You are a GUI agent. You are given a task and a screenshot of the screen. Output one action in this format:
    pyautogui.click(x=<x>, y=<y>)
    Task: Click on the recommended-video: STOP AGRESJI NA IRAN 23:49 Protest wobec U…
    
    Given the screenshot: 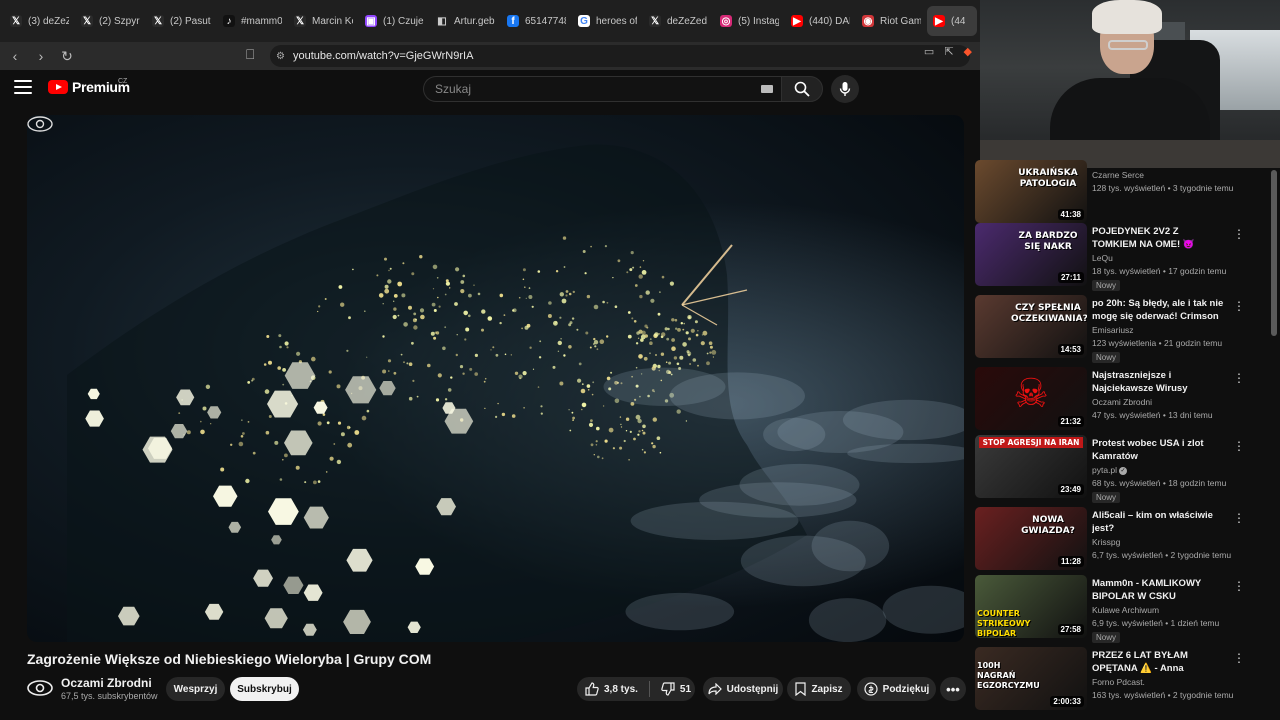 What is the action you would take?
    pyautogui.click(x=1110, y=469)
    